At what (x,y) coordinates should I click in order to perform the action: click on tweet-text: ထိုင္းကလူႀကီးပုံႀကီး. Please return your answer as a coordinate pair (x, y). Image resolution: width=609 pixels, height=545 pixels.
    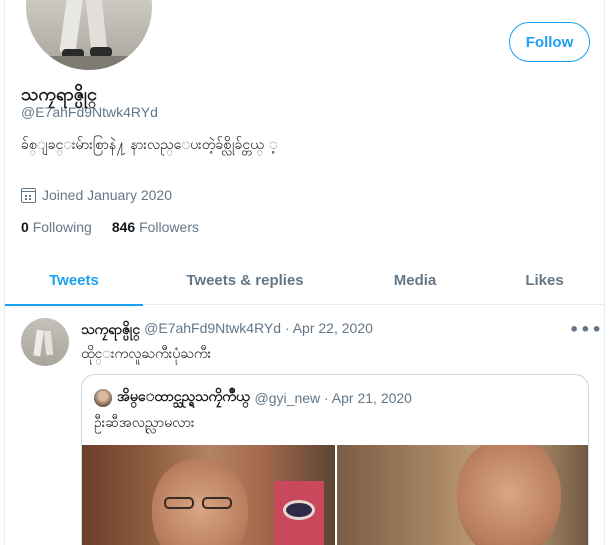
    Looking at the image, I should click on (146, 354).